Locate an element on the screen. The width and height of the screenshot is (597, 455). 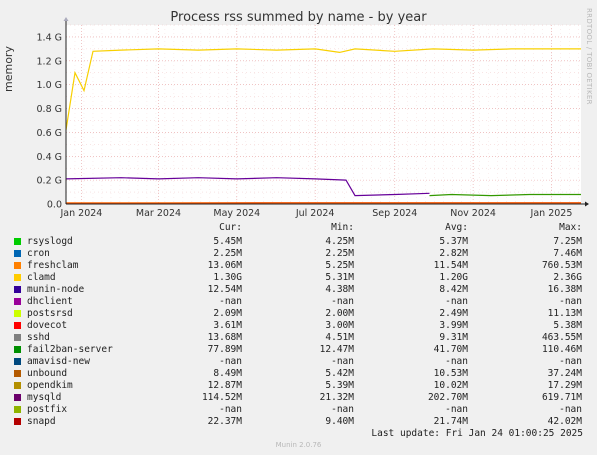
legend-name: postfix is located at coordinates (47, 409).